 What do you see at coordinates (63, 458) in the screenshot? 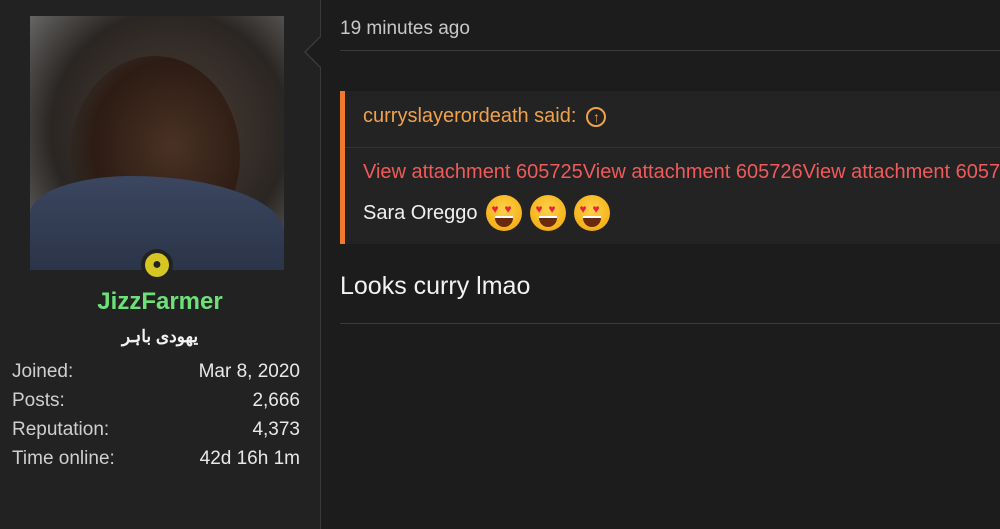
I see `stat-label: Time online:` at bounding box center [63, 458].